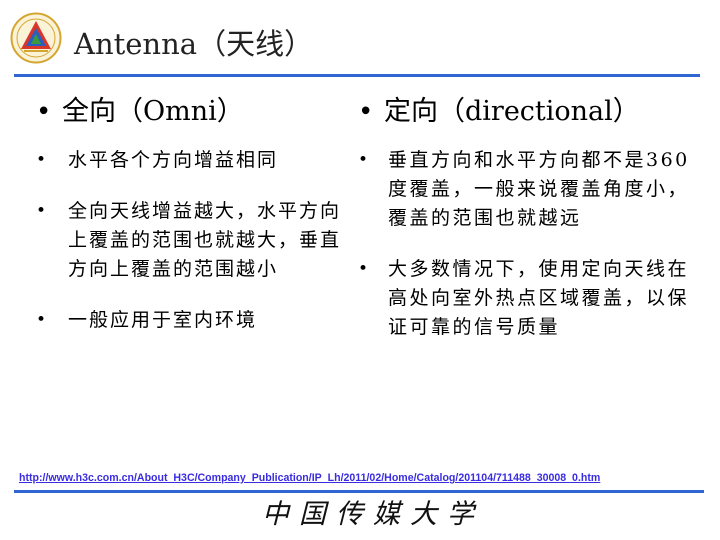 The height and width of the screenshot is (540, 720). I want to click on list-item-text: 全向天线增益越大，水平方向上覆盖的范围也就越大，垂直方向上覆盖的范围越小, so click(205, 240).